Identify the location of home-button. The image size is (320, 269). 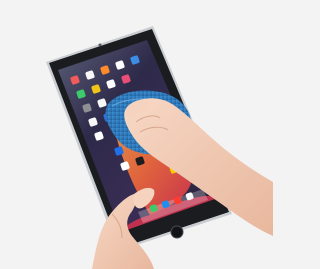
(177, 232).